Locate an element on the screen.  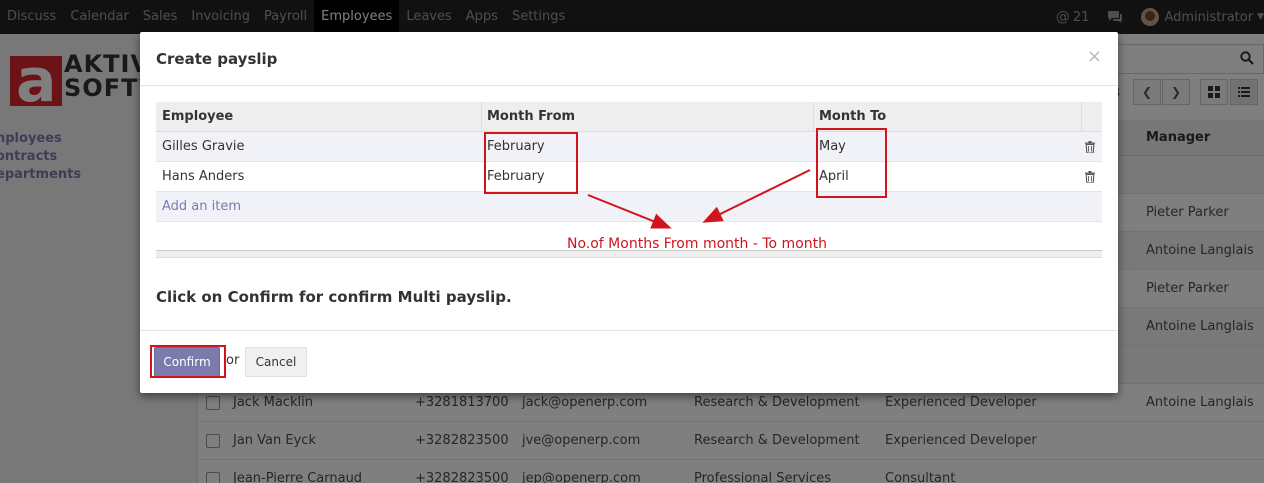
annotation-arrow-right is located at coordinates (756, 196).